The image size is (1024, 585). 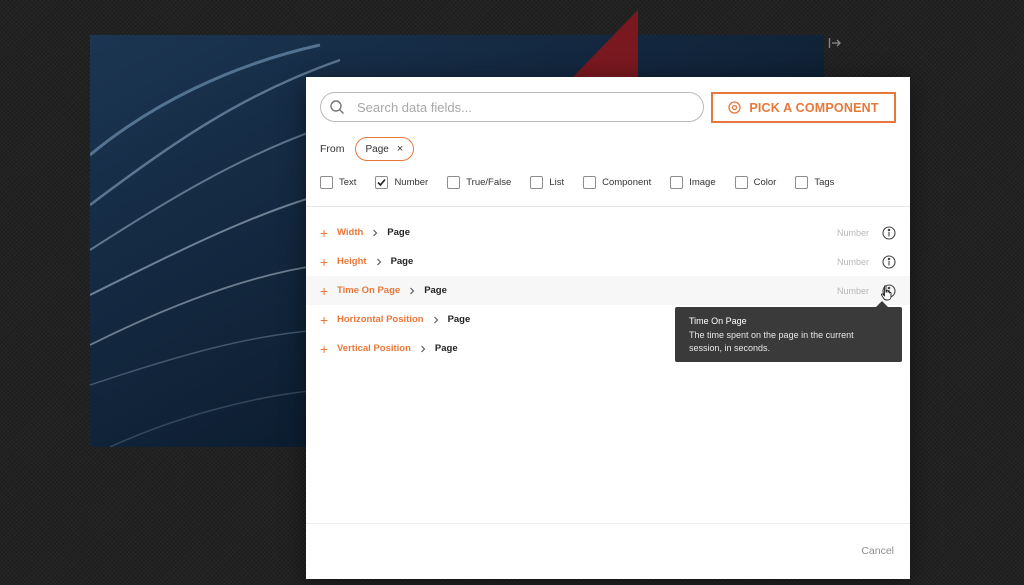 What do you see at coordinates (489, 182) in the screenshot?
I see `filter-label: True/False` at bounding box center [489, 182].